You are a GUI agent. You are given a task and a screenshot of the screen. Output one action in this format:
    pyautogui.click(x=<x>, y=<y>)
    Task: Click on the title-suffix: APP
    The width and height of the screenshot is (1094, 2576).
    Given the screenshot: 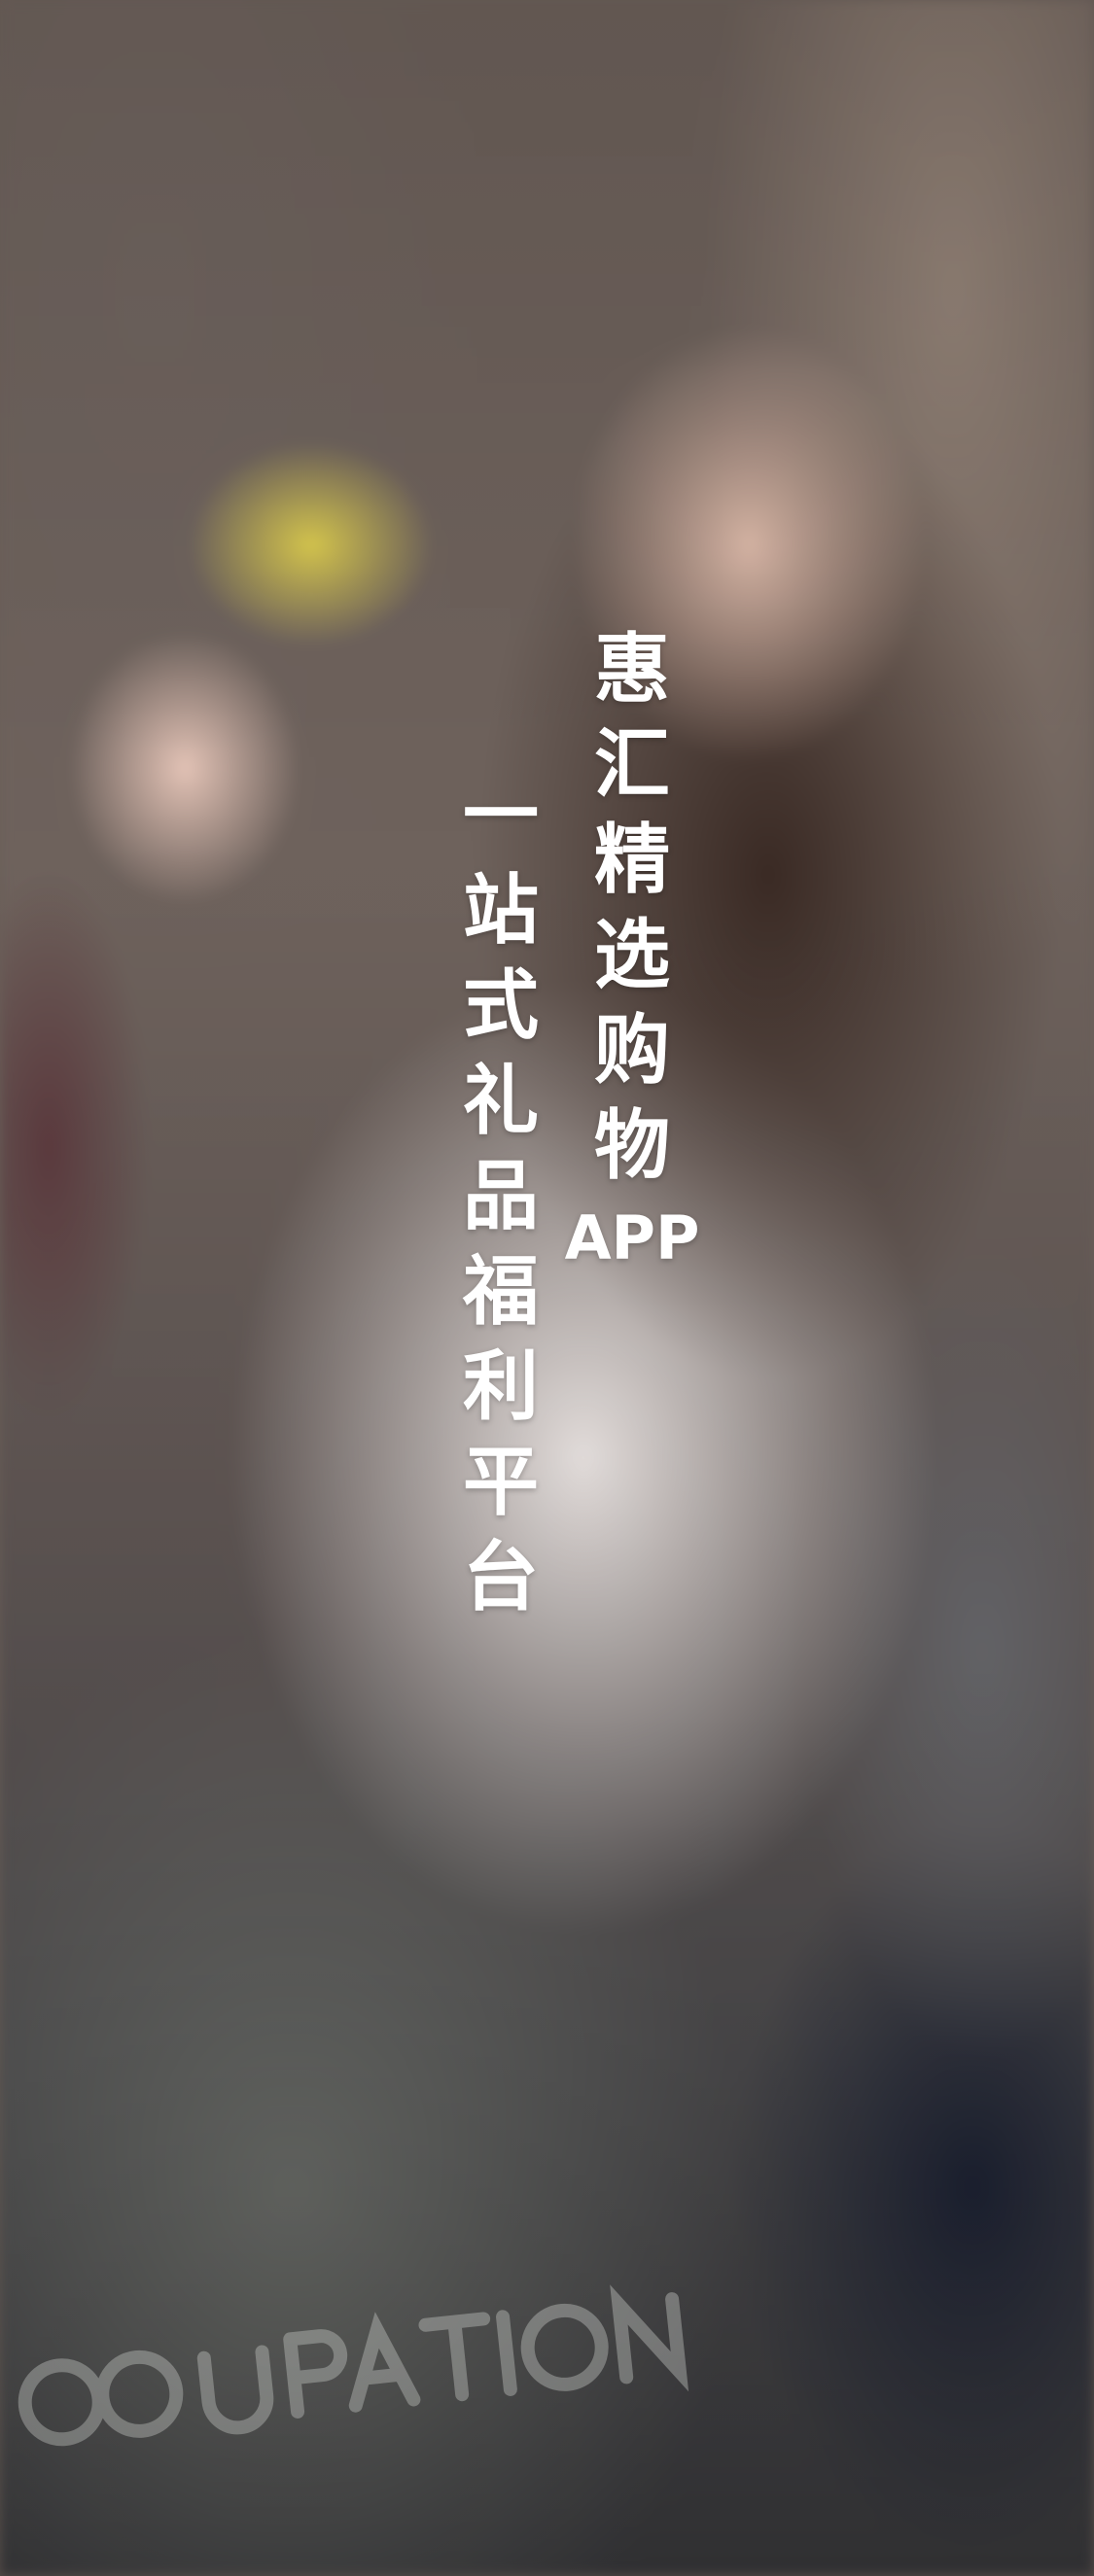 What is the action you would take?
    pyautogui.click(x=632, y=1237)
    